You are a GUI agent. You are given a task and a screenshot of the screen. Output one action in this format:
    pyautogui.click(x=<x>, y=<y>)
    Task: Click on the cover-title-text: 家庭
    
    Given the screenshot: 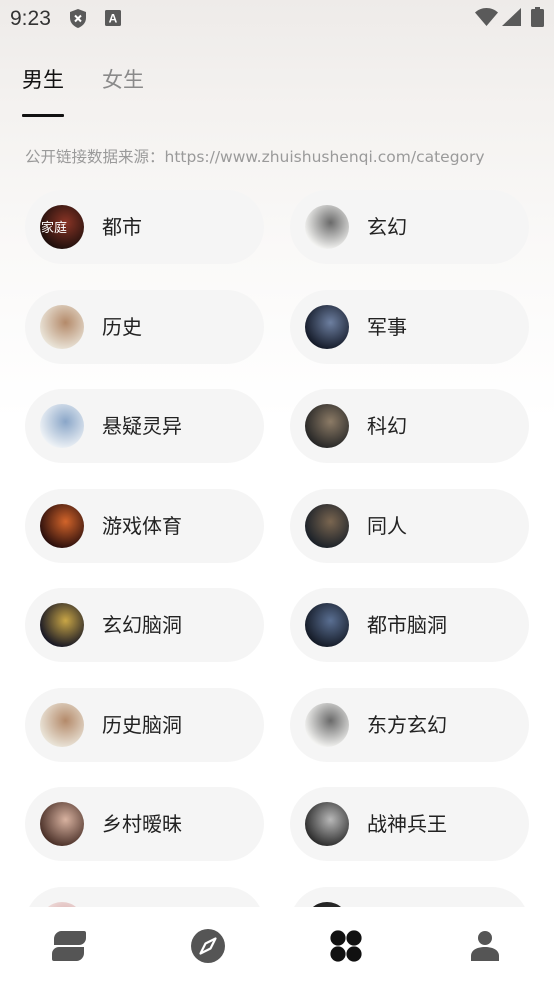 What is the action you would take?
    pyautogui.click(x=54, y=228)
    